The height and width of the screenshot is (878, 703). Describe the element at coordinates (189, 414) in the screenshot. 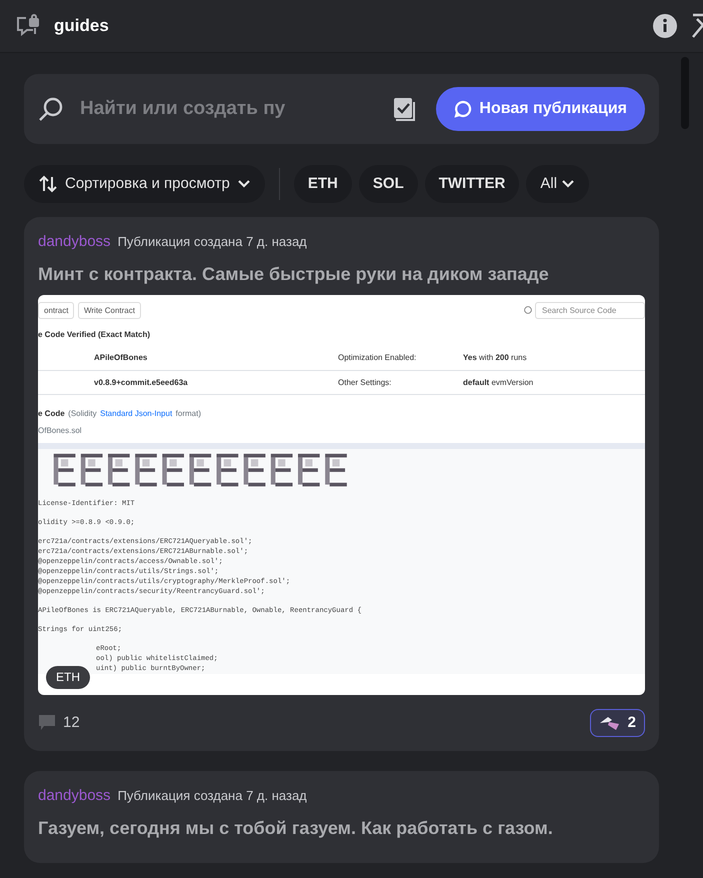

I see `format-note: format)` at that location.